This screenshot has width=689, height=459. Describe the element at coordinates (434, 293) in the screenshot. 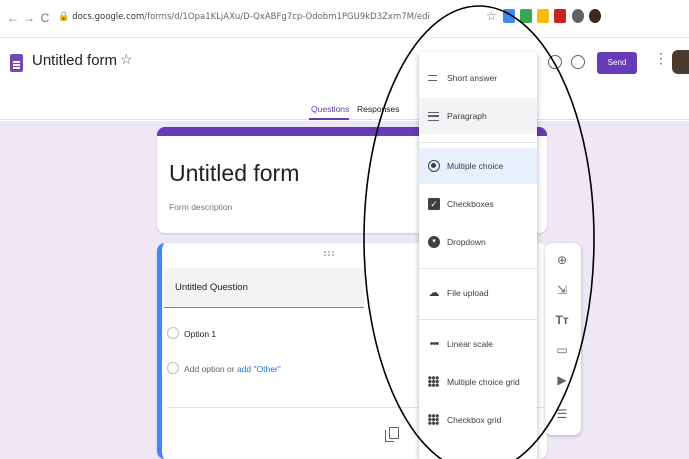

I see `file-upload-icon: ☁` at that location.